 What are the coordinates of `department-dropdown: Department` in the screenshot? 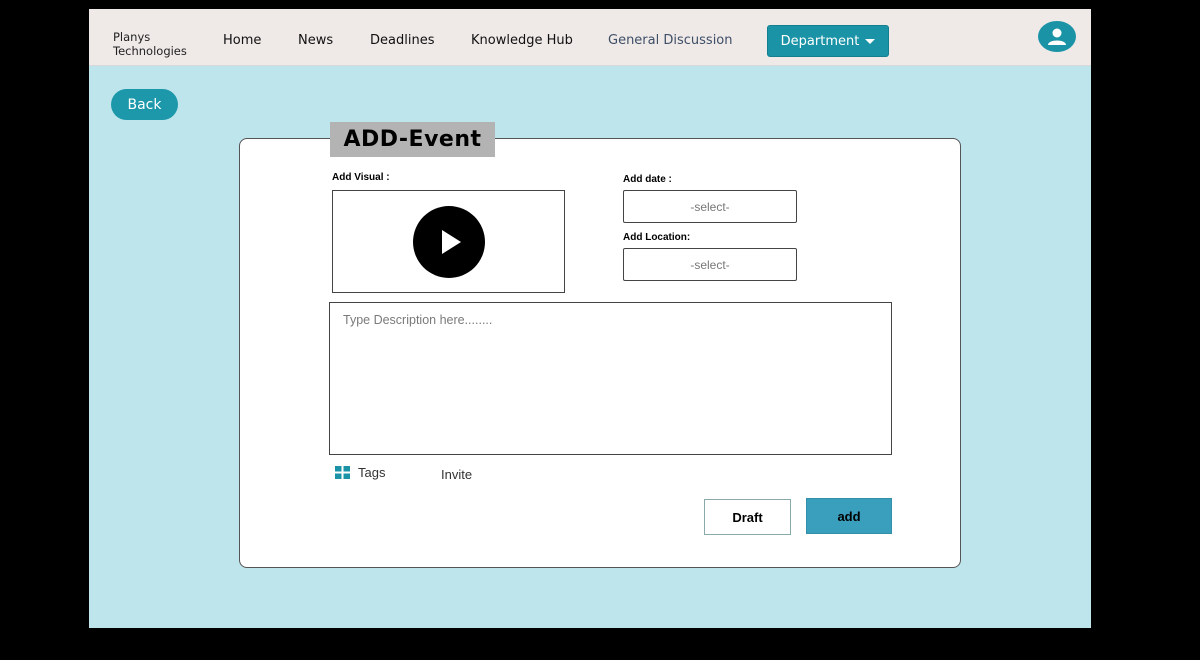 It's located at (828, 41).